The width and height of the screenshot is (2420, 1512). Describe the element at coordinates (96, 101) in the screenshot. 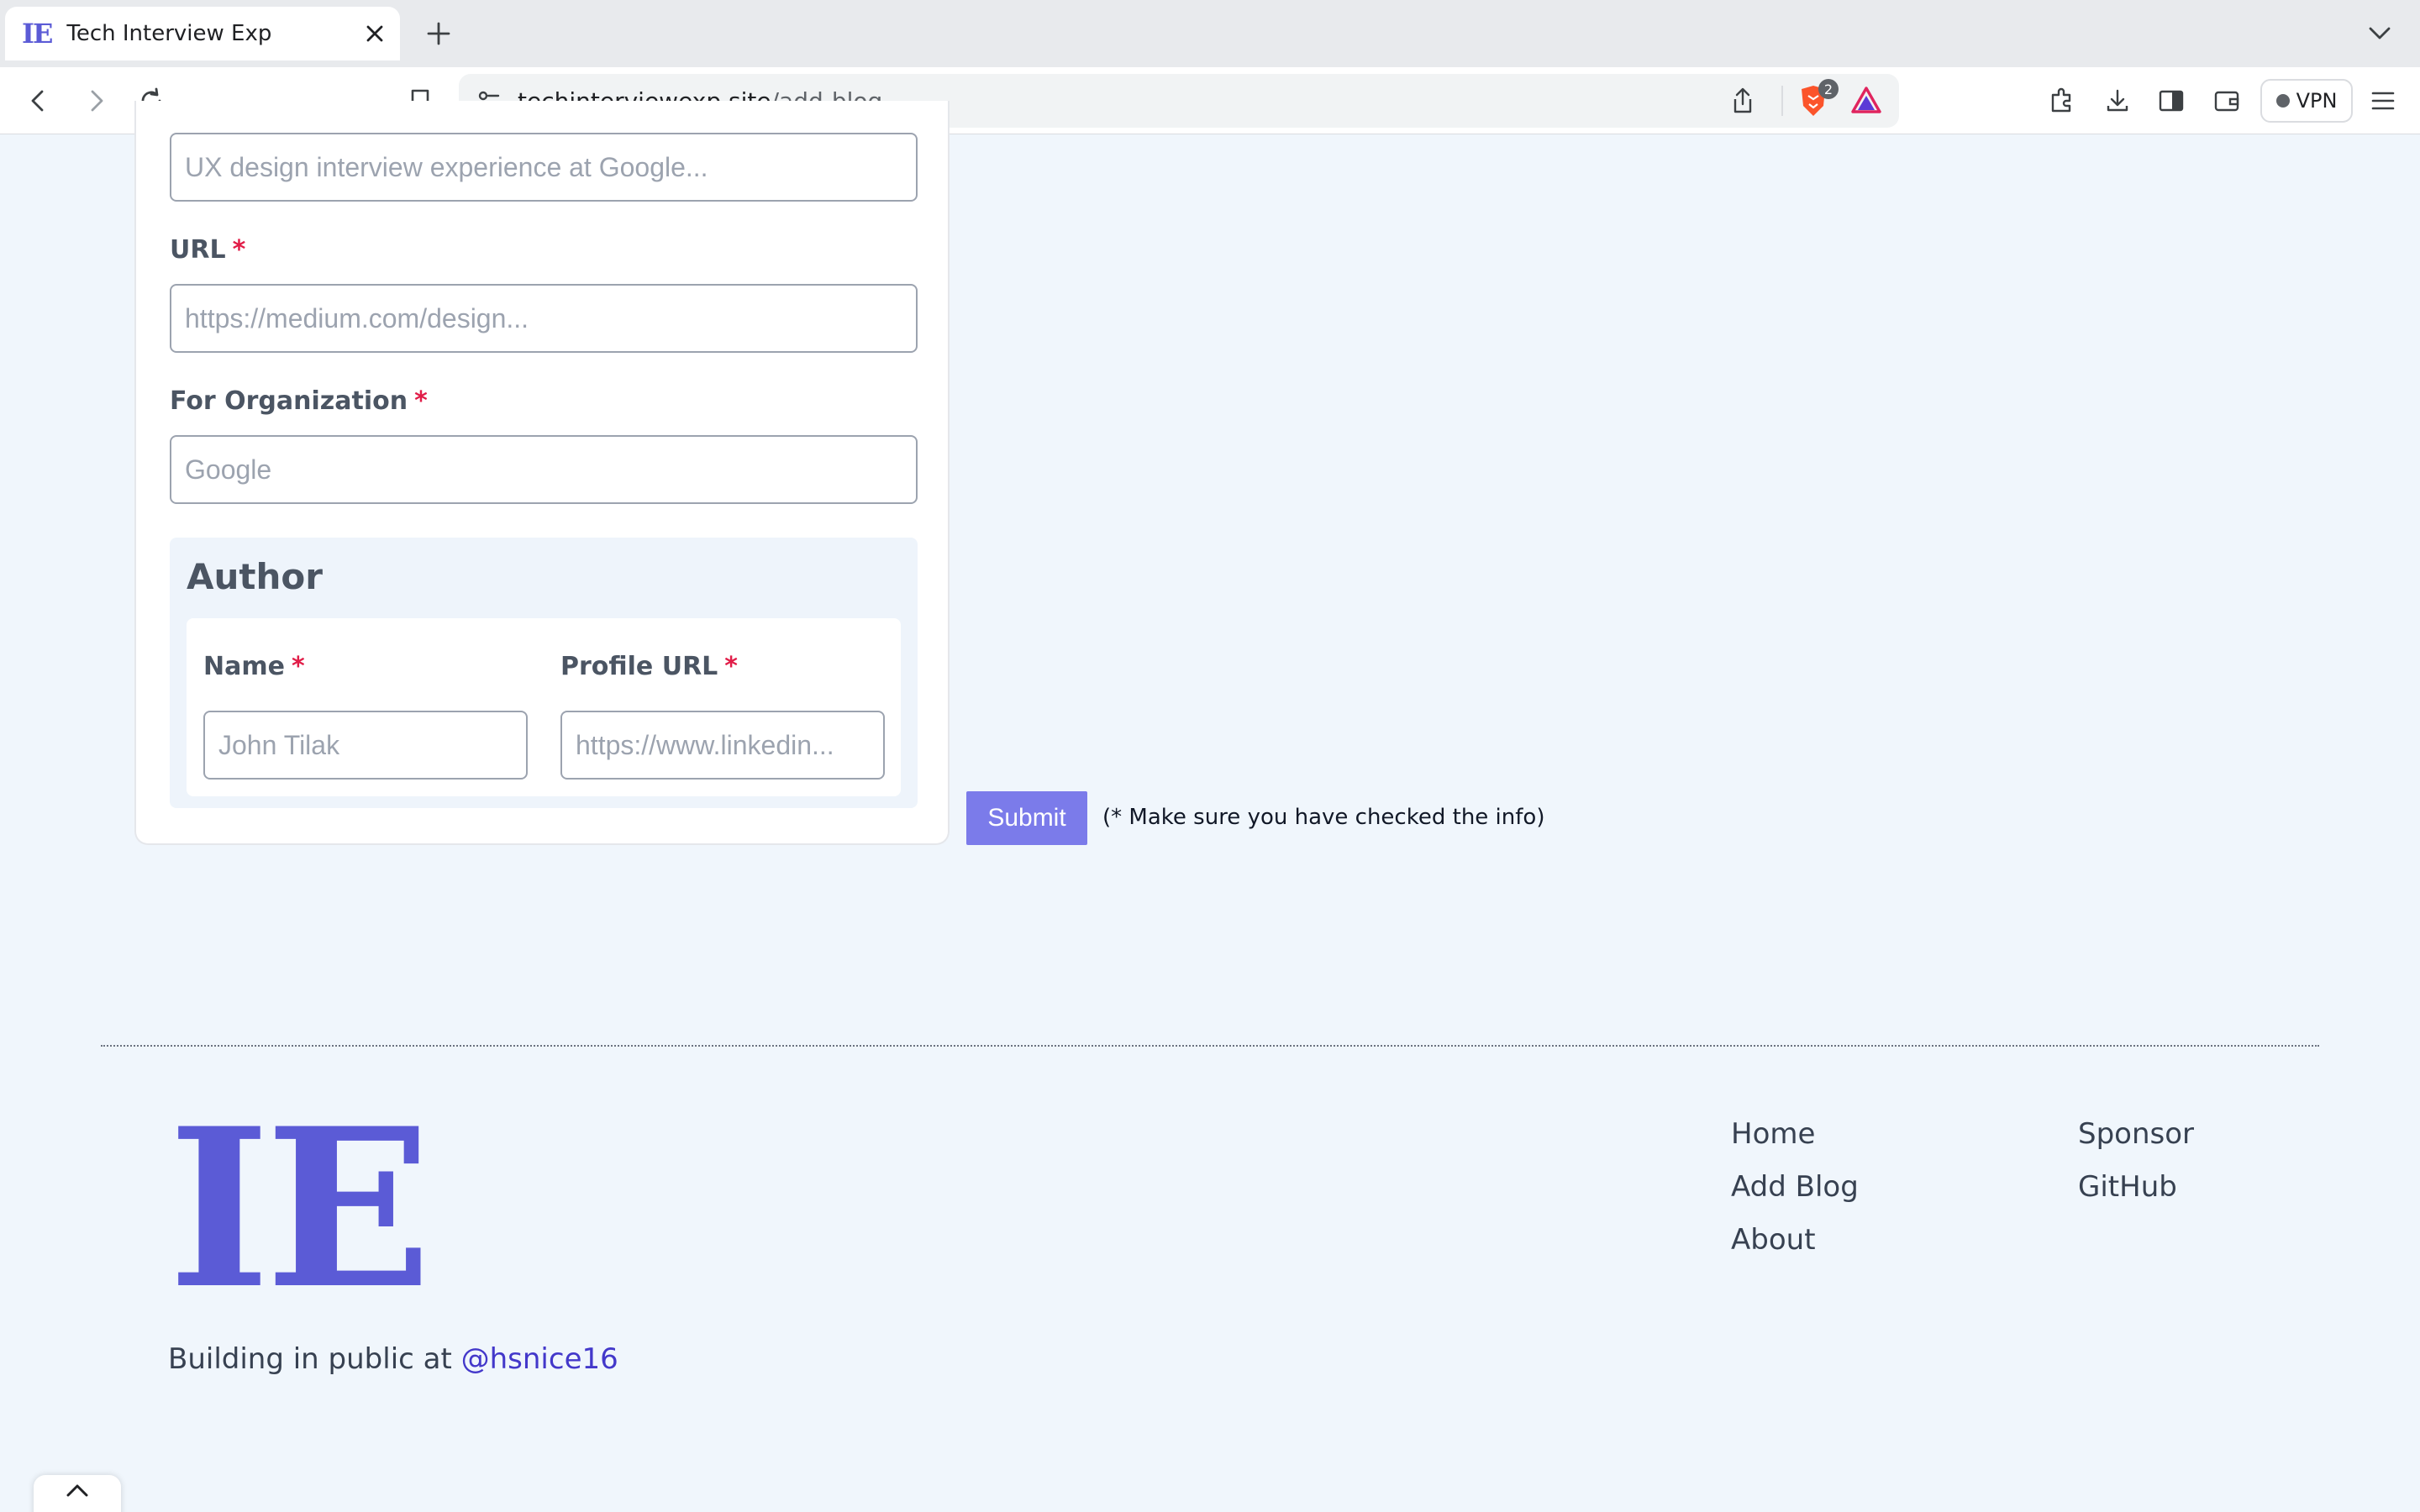

I see `forward-arrow-icon` at that location.